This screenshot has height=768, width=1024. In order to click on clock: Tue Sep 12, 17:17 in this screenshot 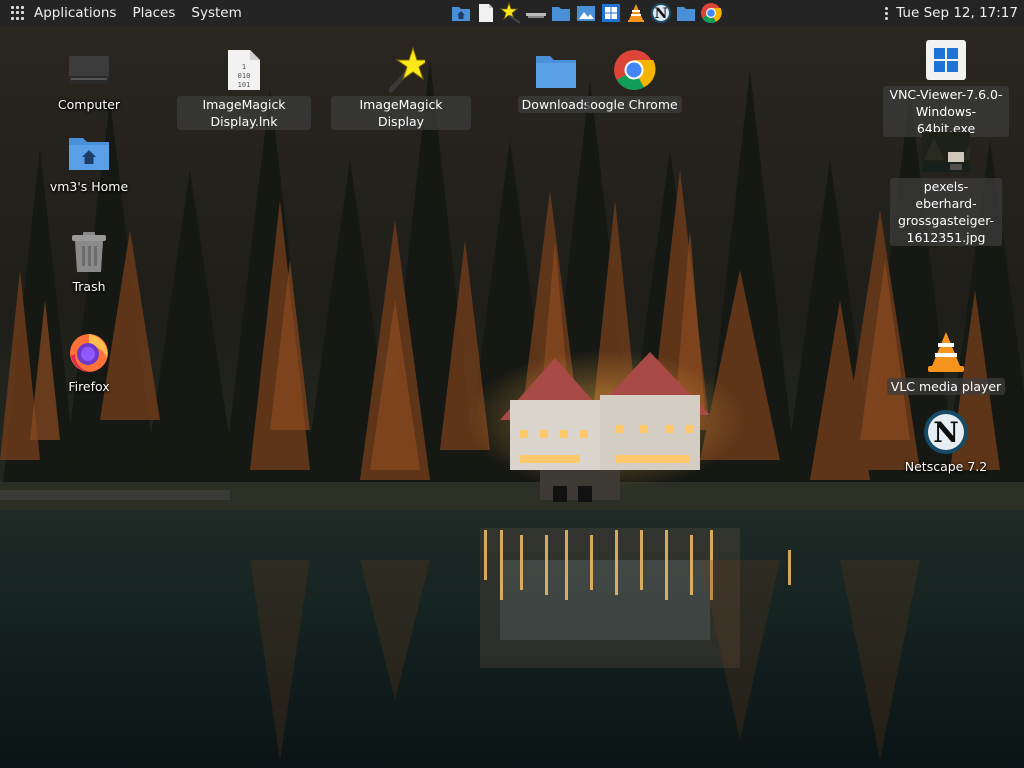, I will do `click(957, 13)`.